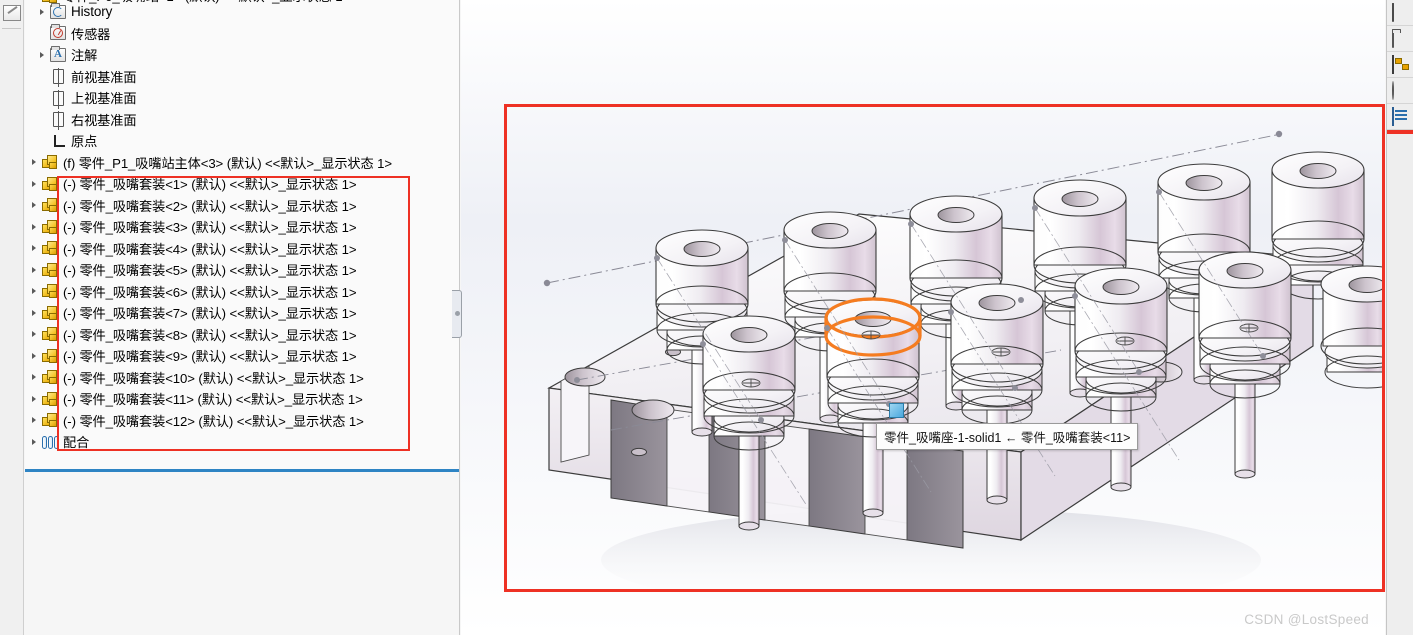  I want to click on tree-row-top-plane: 上视基准面, so click(242, 98).